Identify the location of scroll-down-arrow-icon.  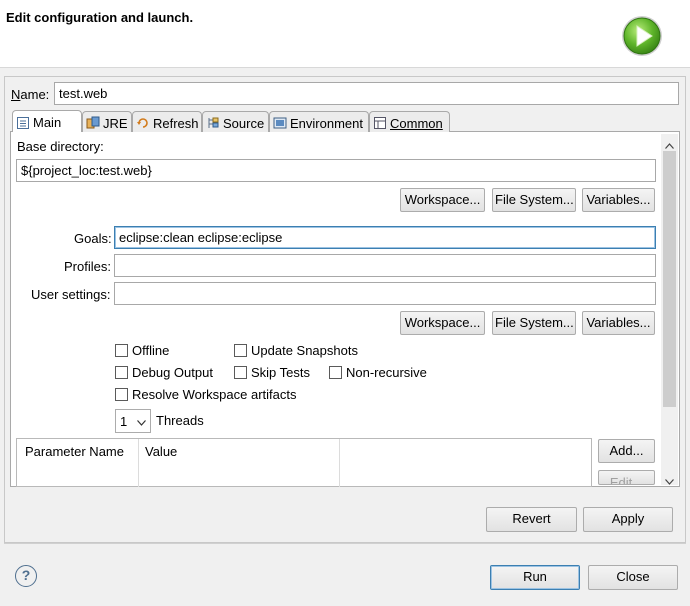
(669, 480).